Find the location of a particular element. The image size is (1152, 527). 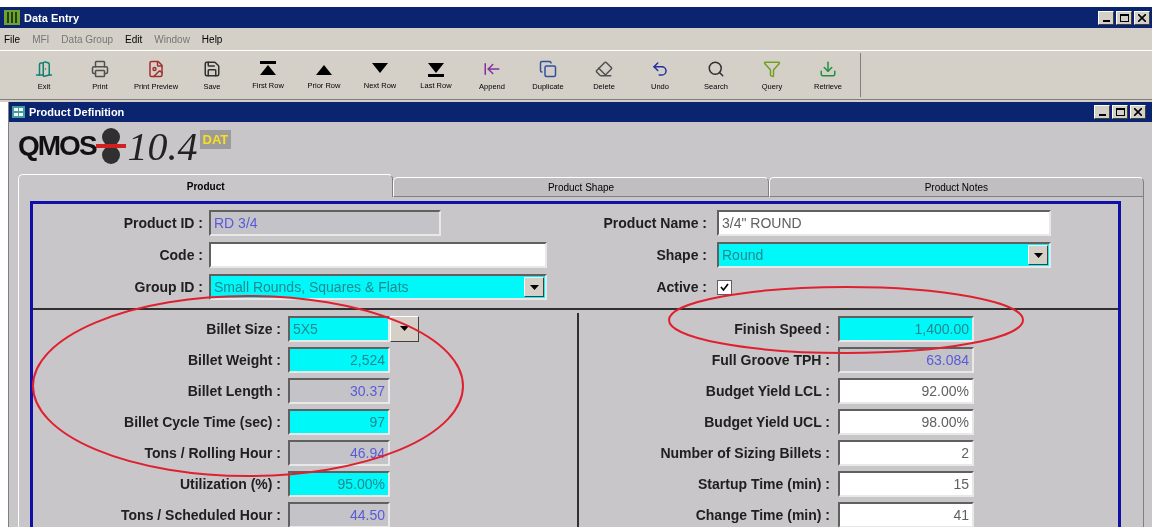

field-label: Utilization (%) : is located at coordinates (229, 483).